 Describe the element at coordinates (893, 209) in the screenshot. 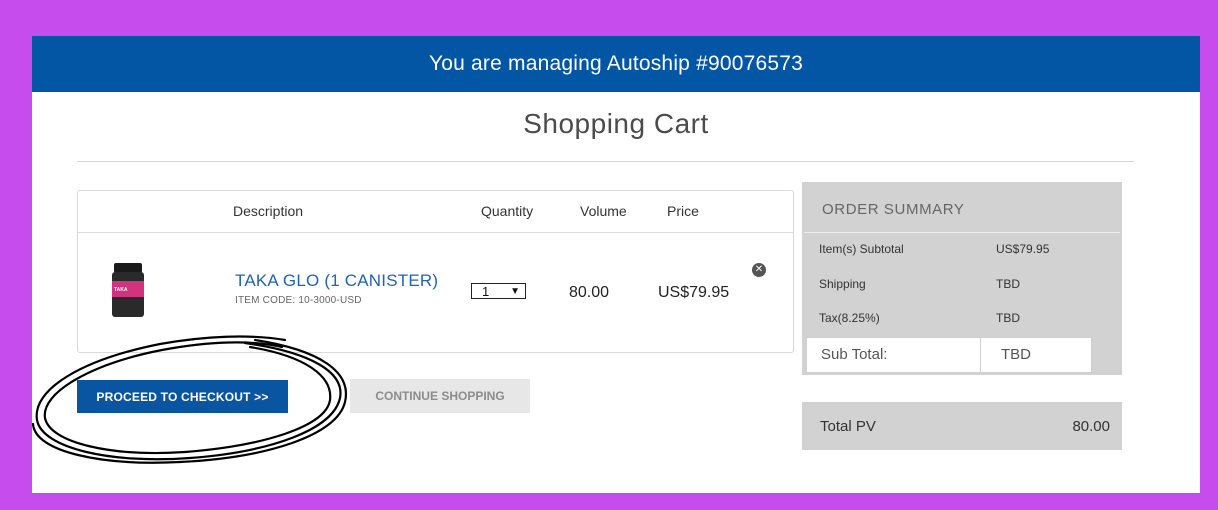

I see `order-summary-title: ORDER SUMMARY` at that location.